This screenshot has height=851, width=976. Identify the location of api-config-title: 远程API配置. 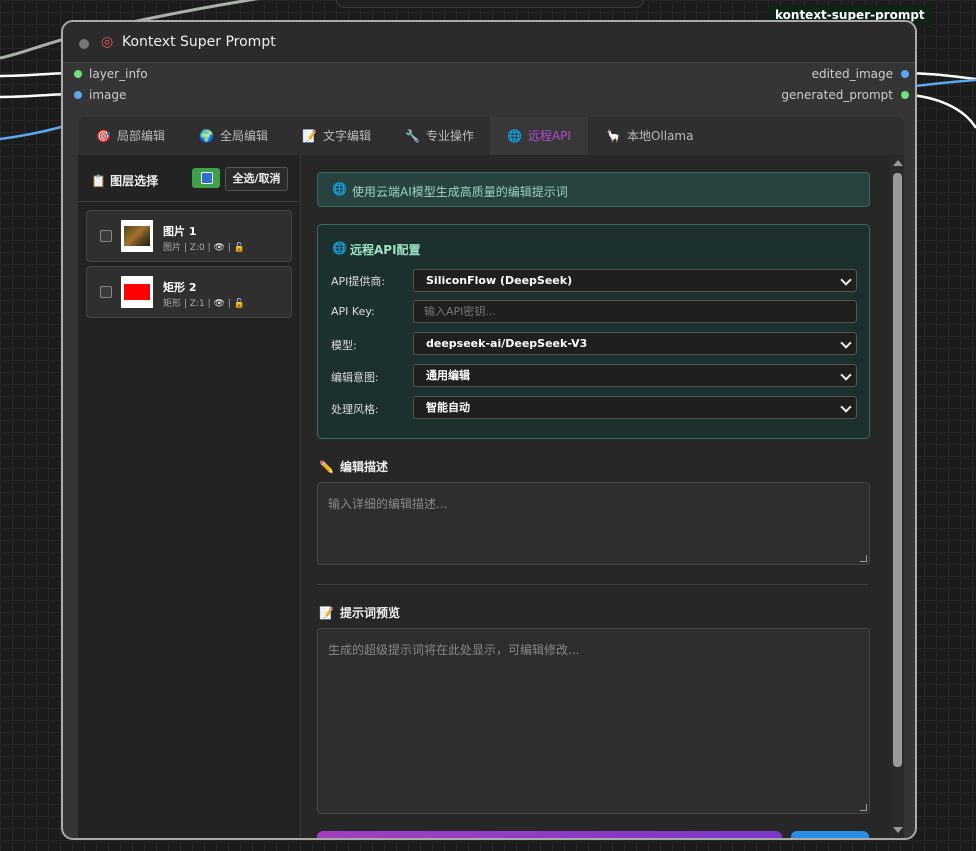
(385, 250).